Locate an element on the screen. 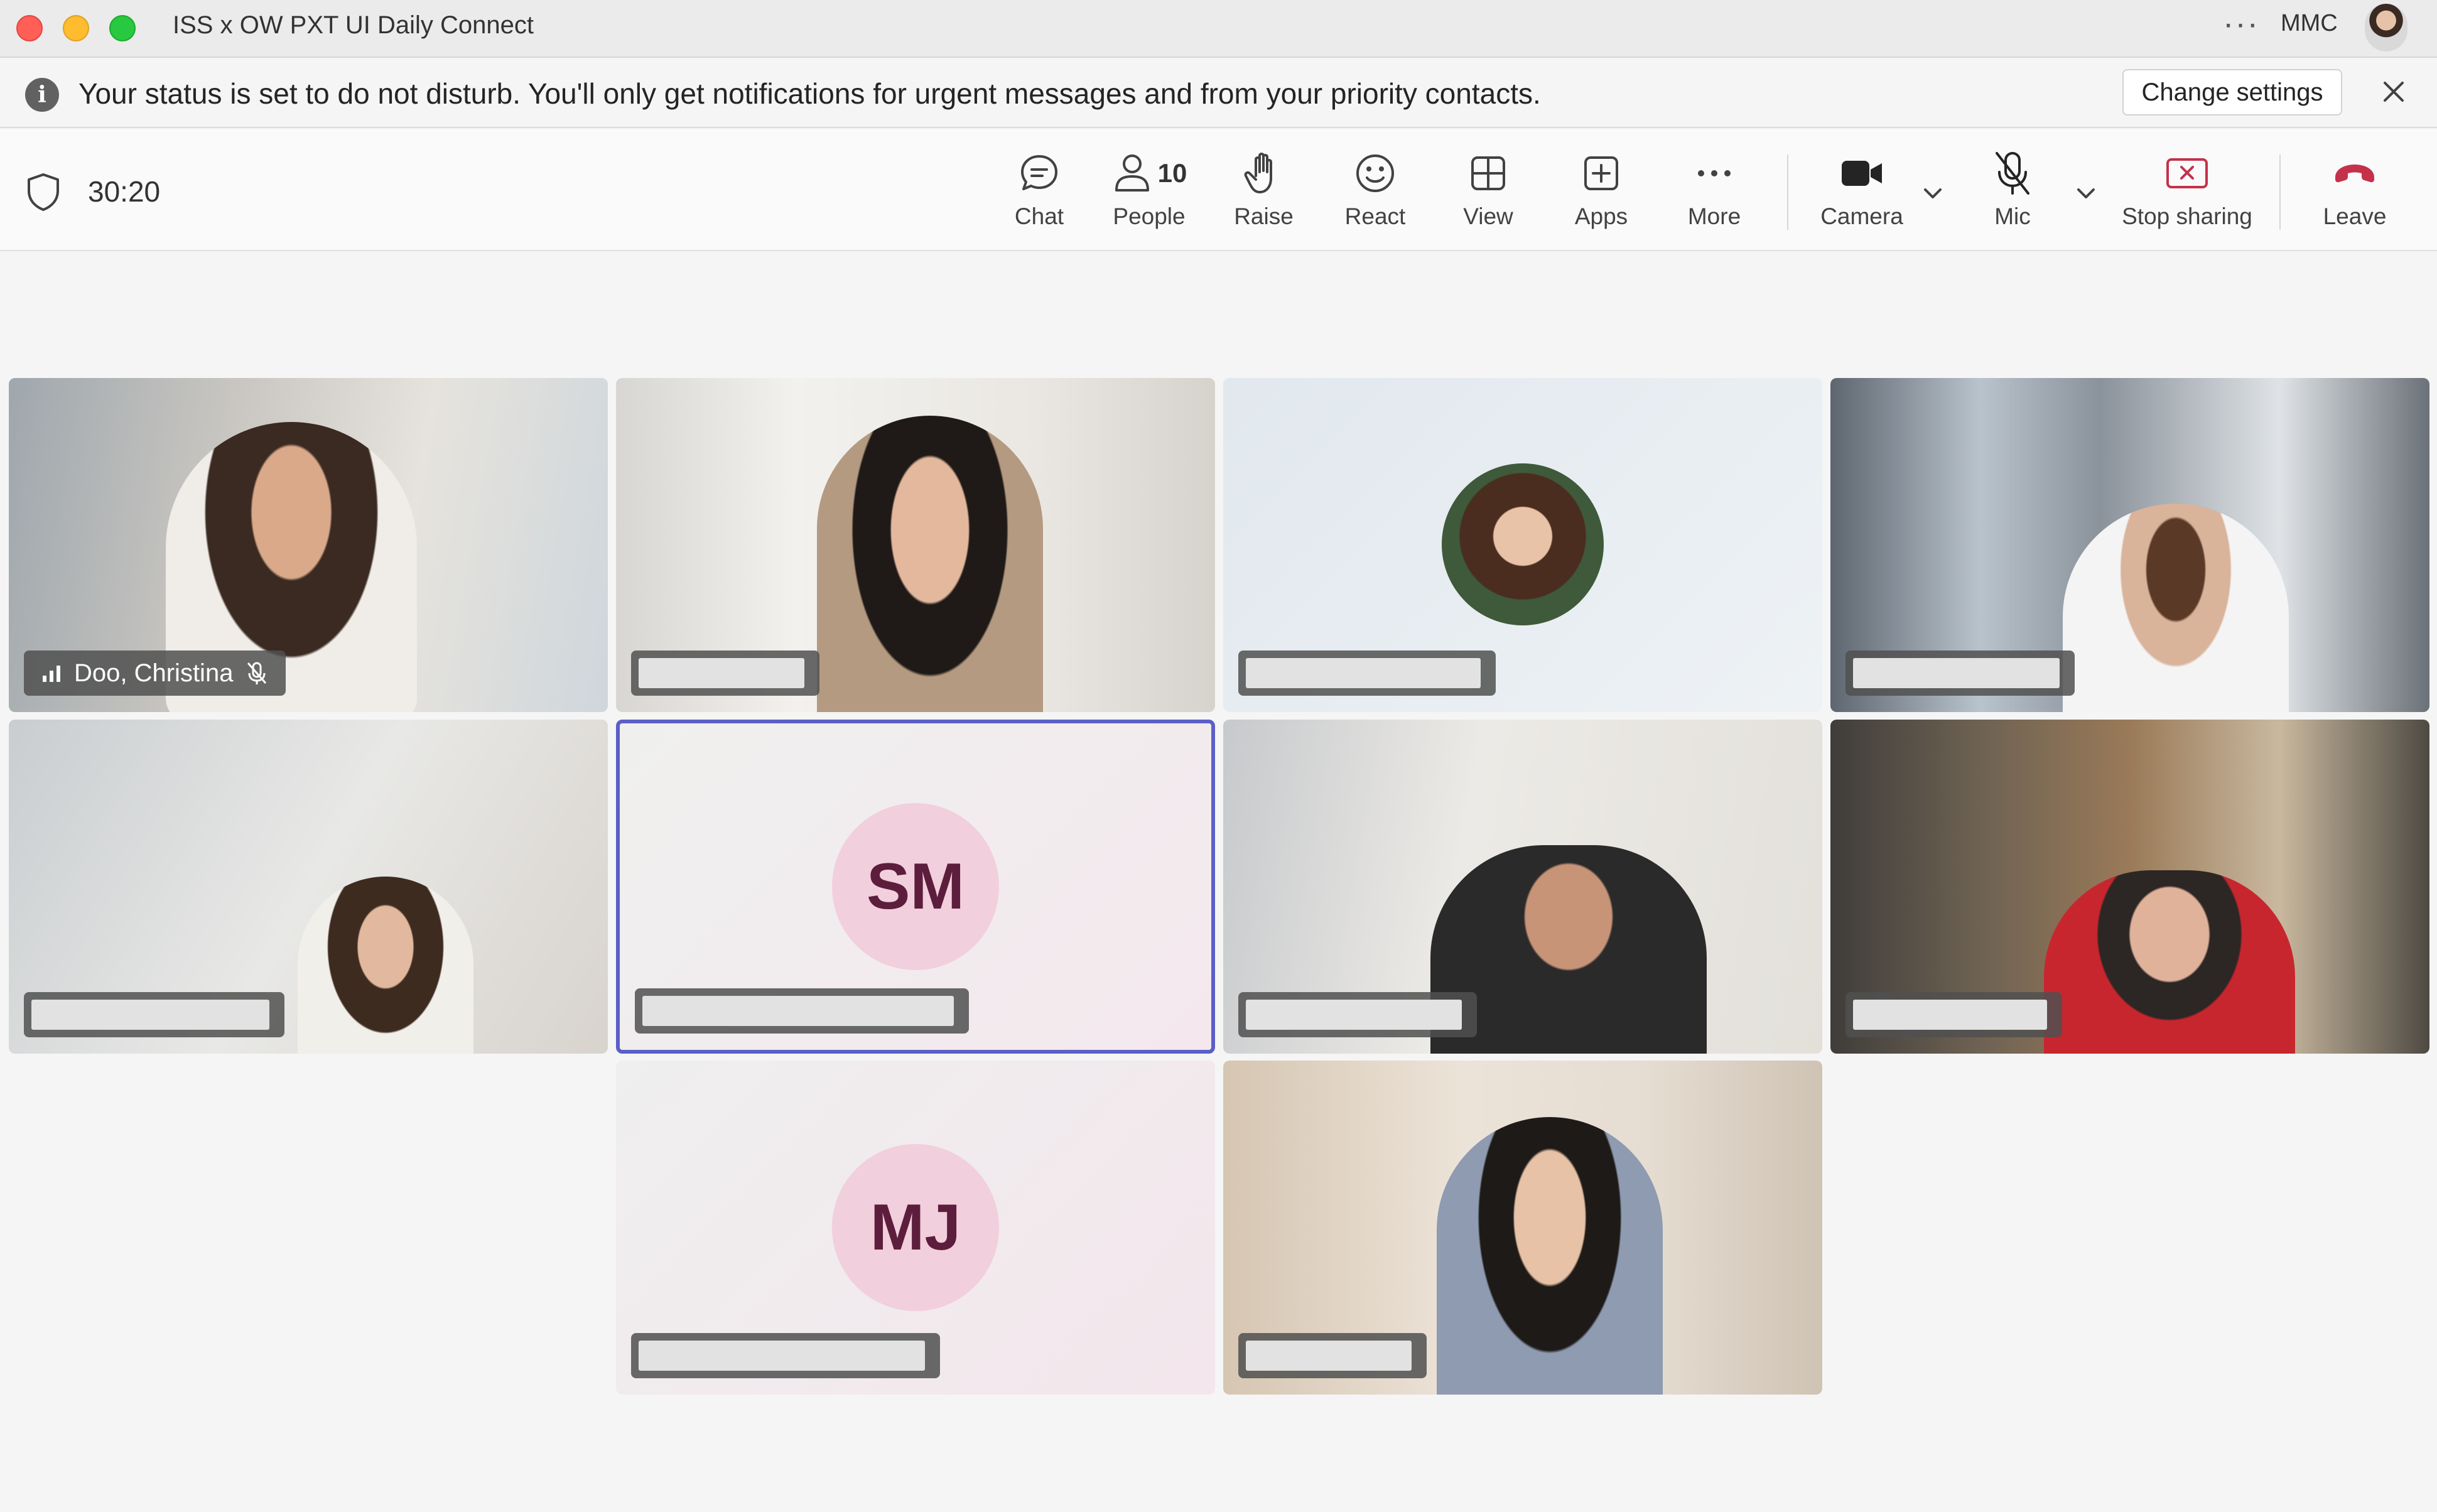 The width and height of the screenshot is (2437, 1512). leave-button: Leave is located at coordinates (2354, 195).